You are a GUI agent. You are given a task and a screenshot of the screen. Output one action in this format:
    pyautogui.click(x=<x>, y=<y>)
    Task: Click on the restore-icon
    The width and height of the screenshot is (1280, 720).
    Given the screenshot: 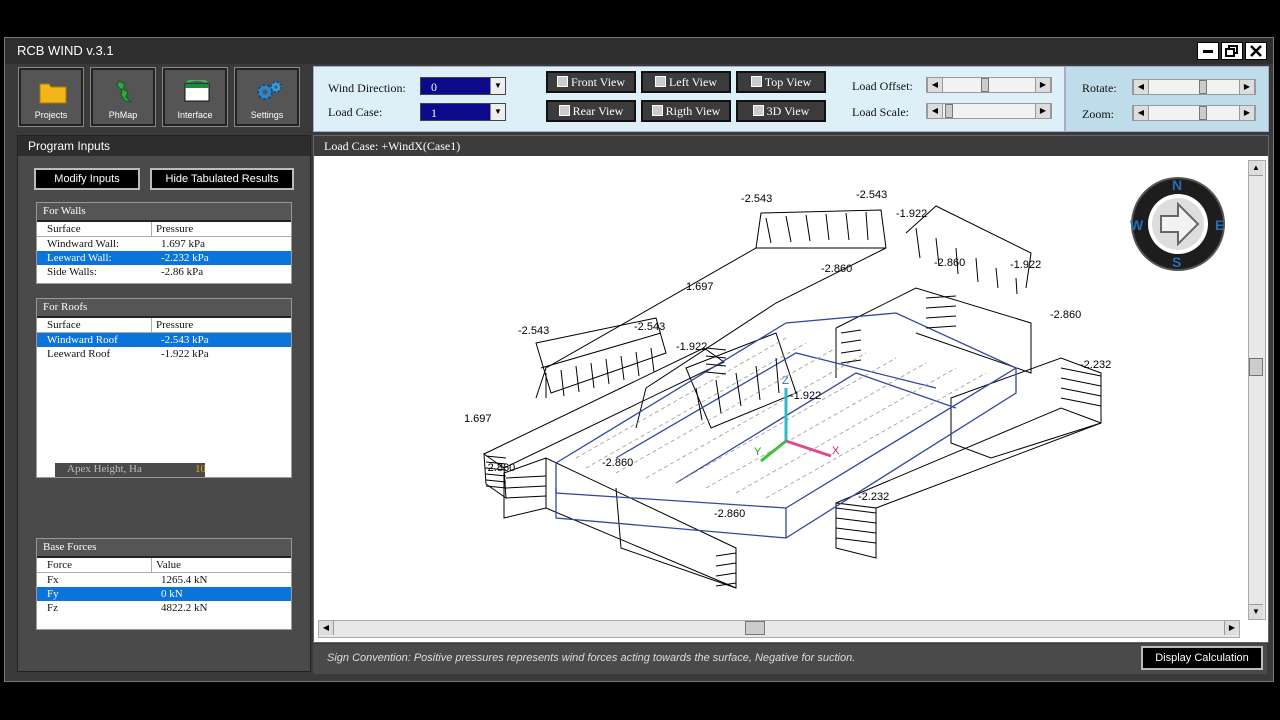 What is the action you would take?
    pyautogui.click(x=1231, y=51)
    